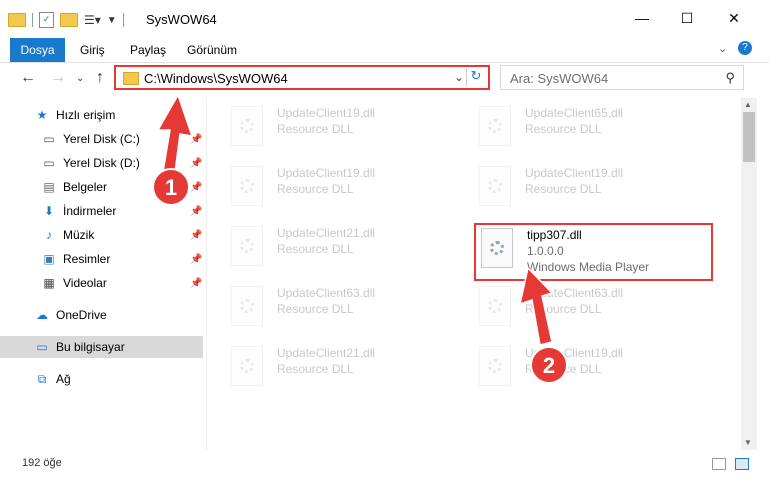  I want to click on sidebar-item-label: Videolar, so click(85, 283).